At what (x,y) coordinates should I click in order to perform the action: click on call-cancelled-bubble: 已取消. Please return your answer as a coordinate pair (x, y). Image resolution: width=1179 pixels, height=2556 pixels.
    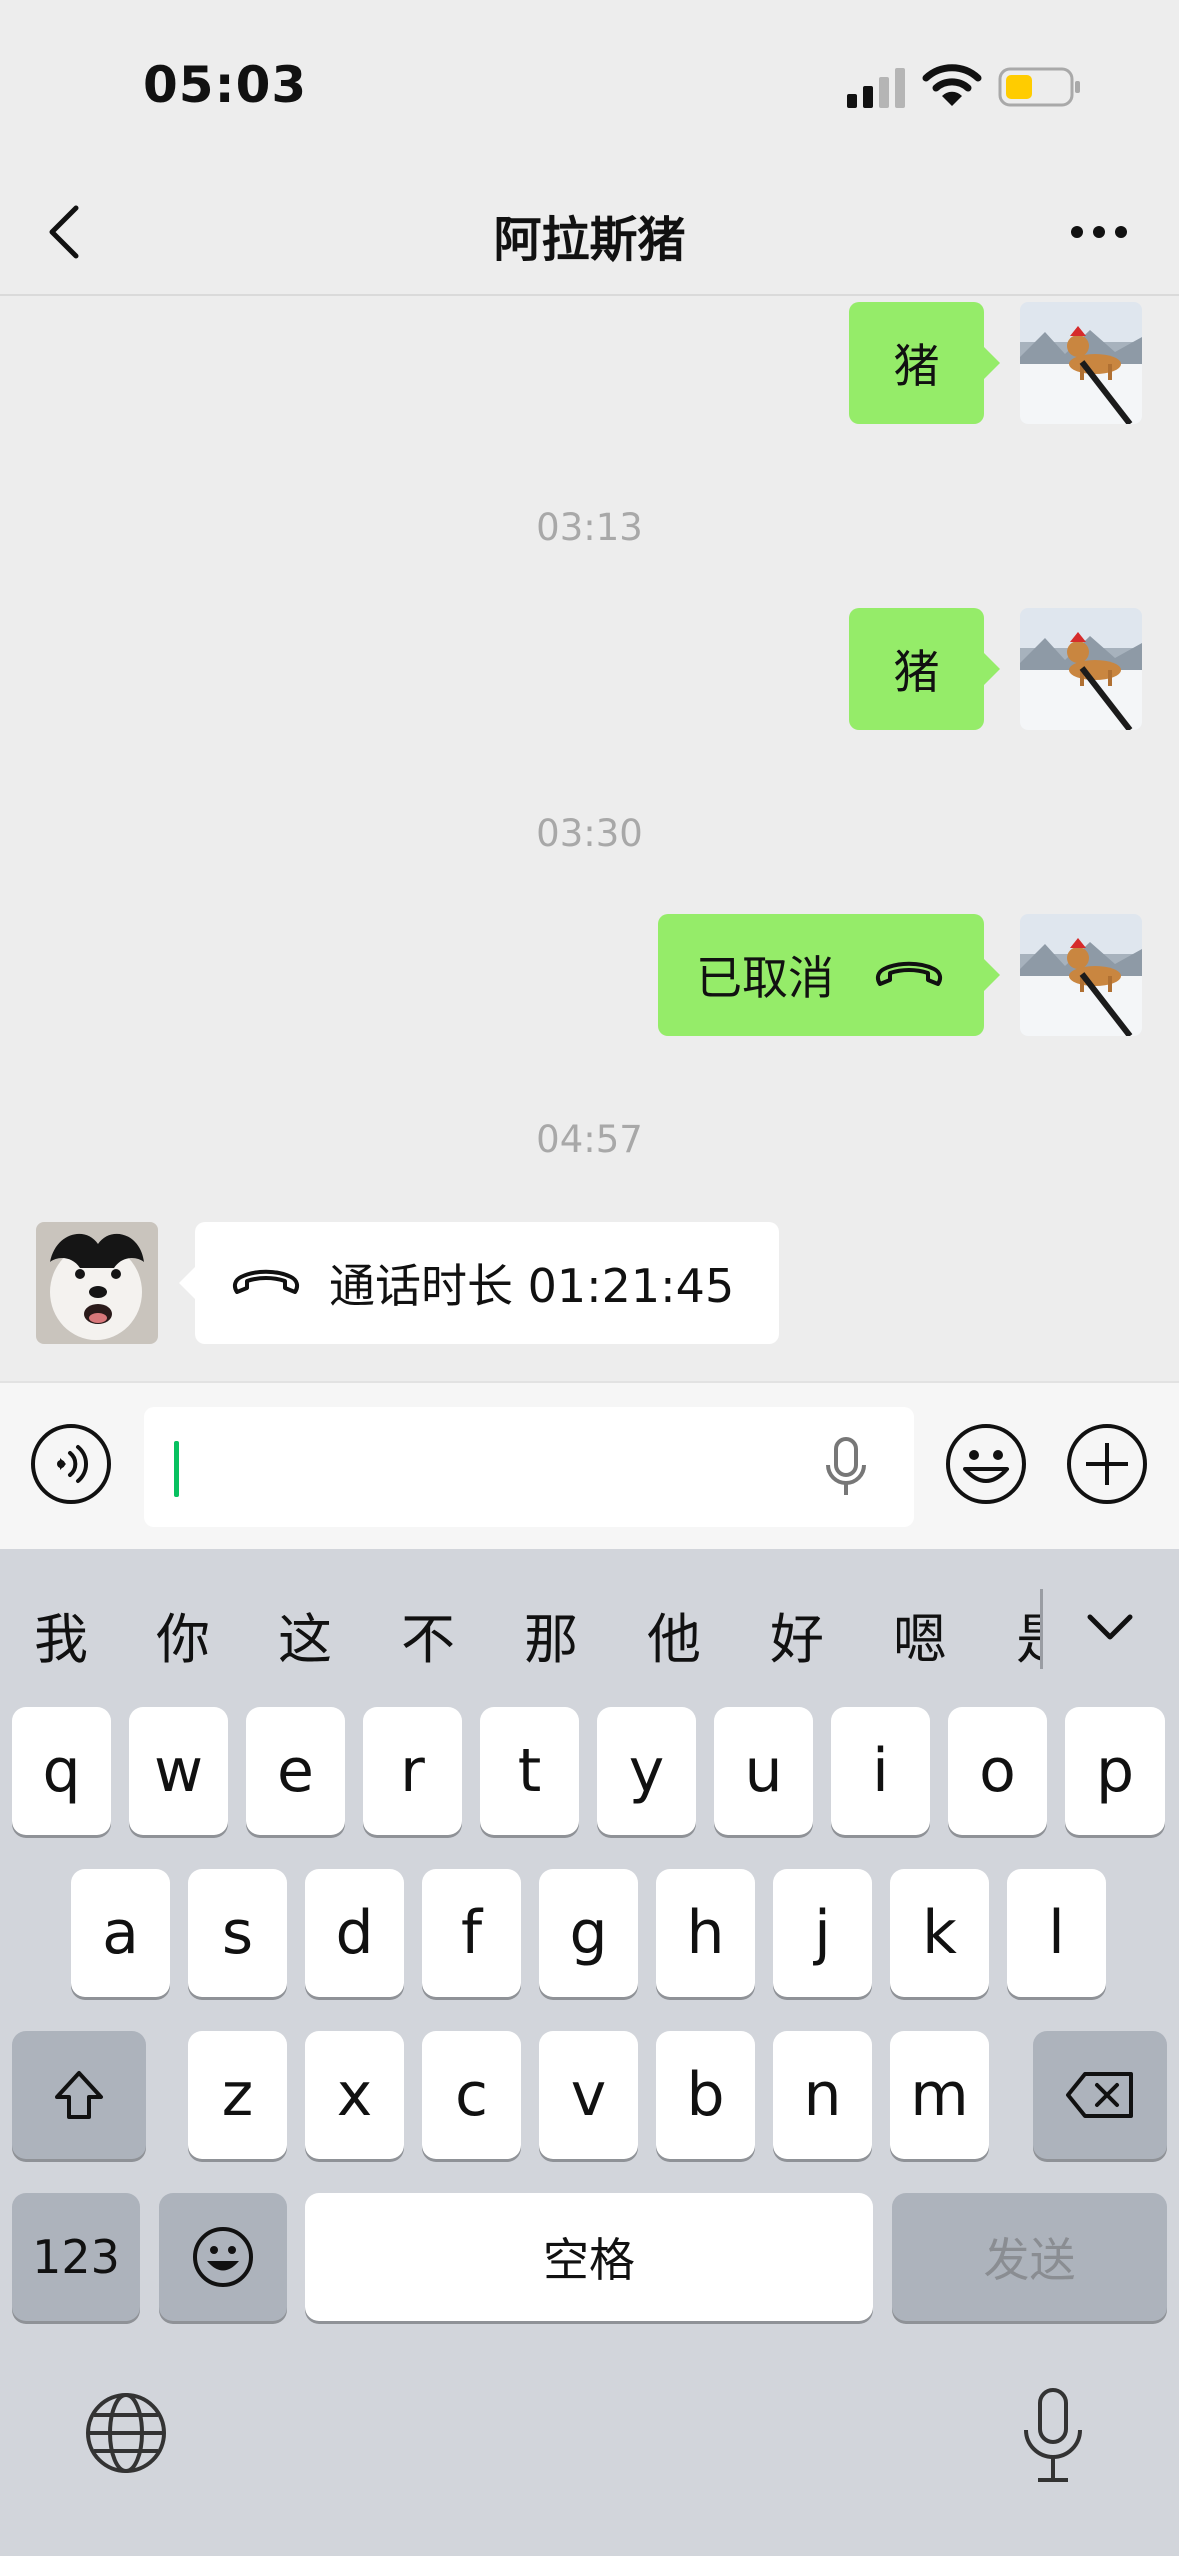
    Looking at the image, I should click on (829, 975).